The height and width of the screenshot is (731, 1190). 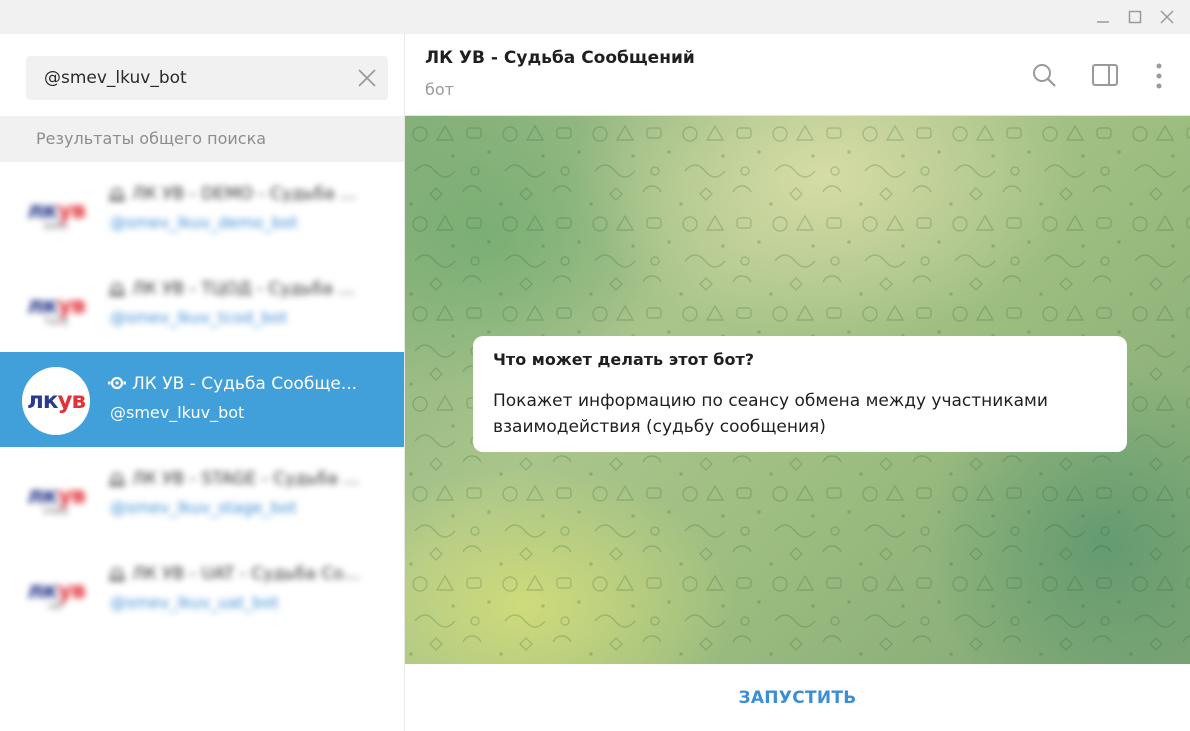 I want to click on avatar: лкув STAGE, so click(x=56, y=496).